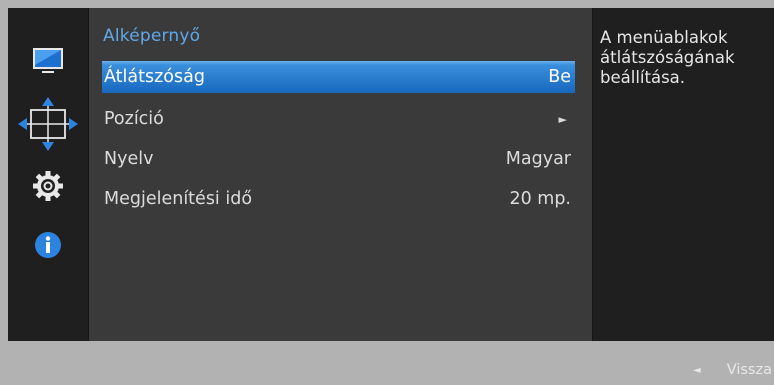 The image size is (774, 385). Describe the element at coordinates (48, 124) in the screenshot. I see `position-arrows-icon` at that location.